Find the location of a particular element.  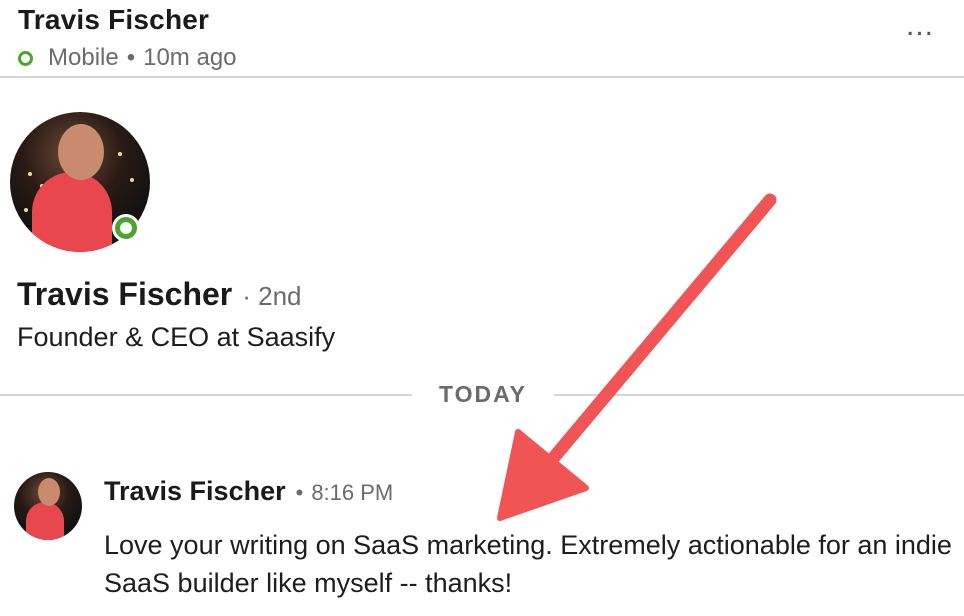

connection-degree: · 2nd is located at coordinates (272, 296).